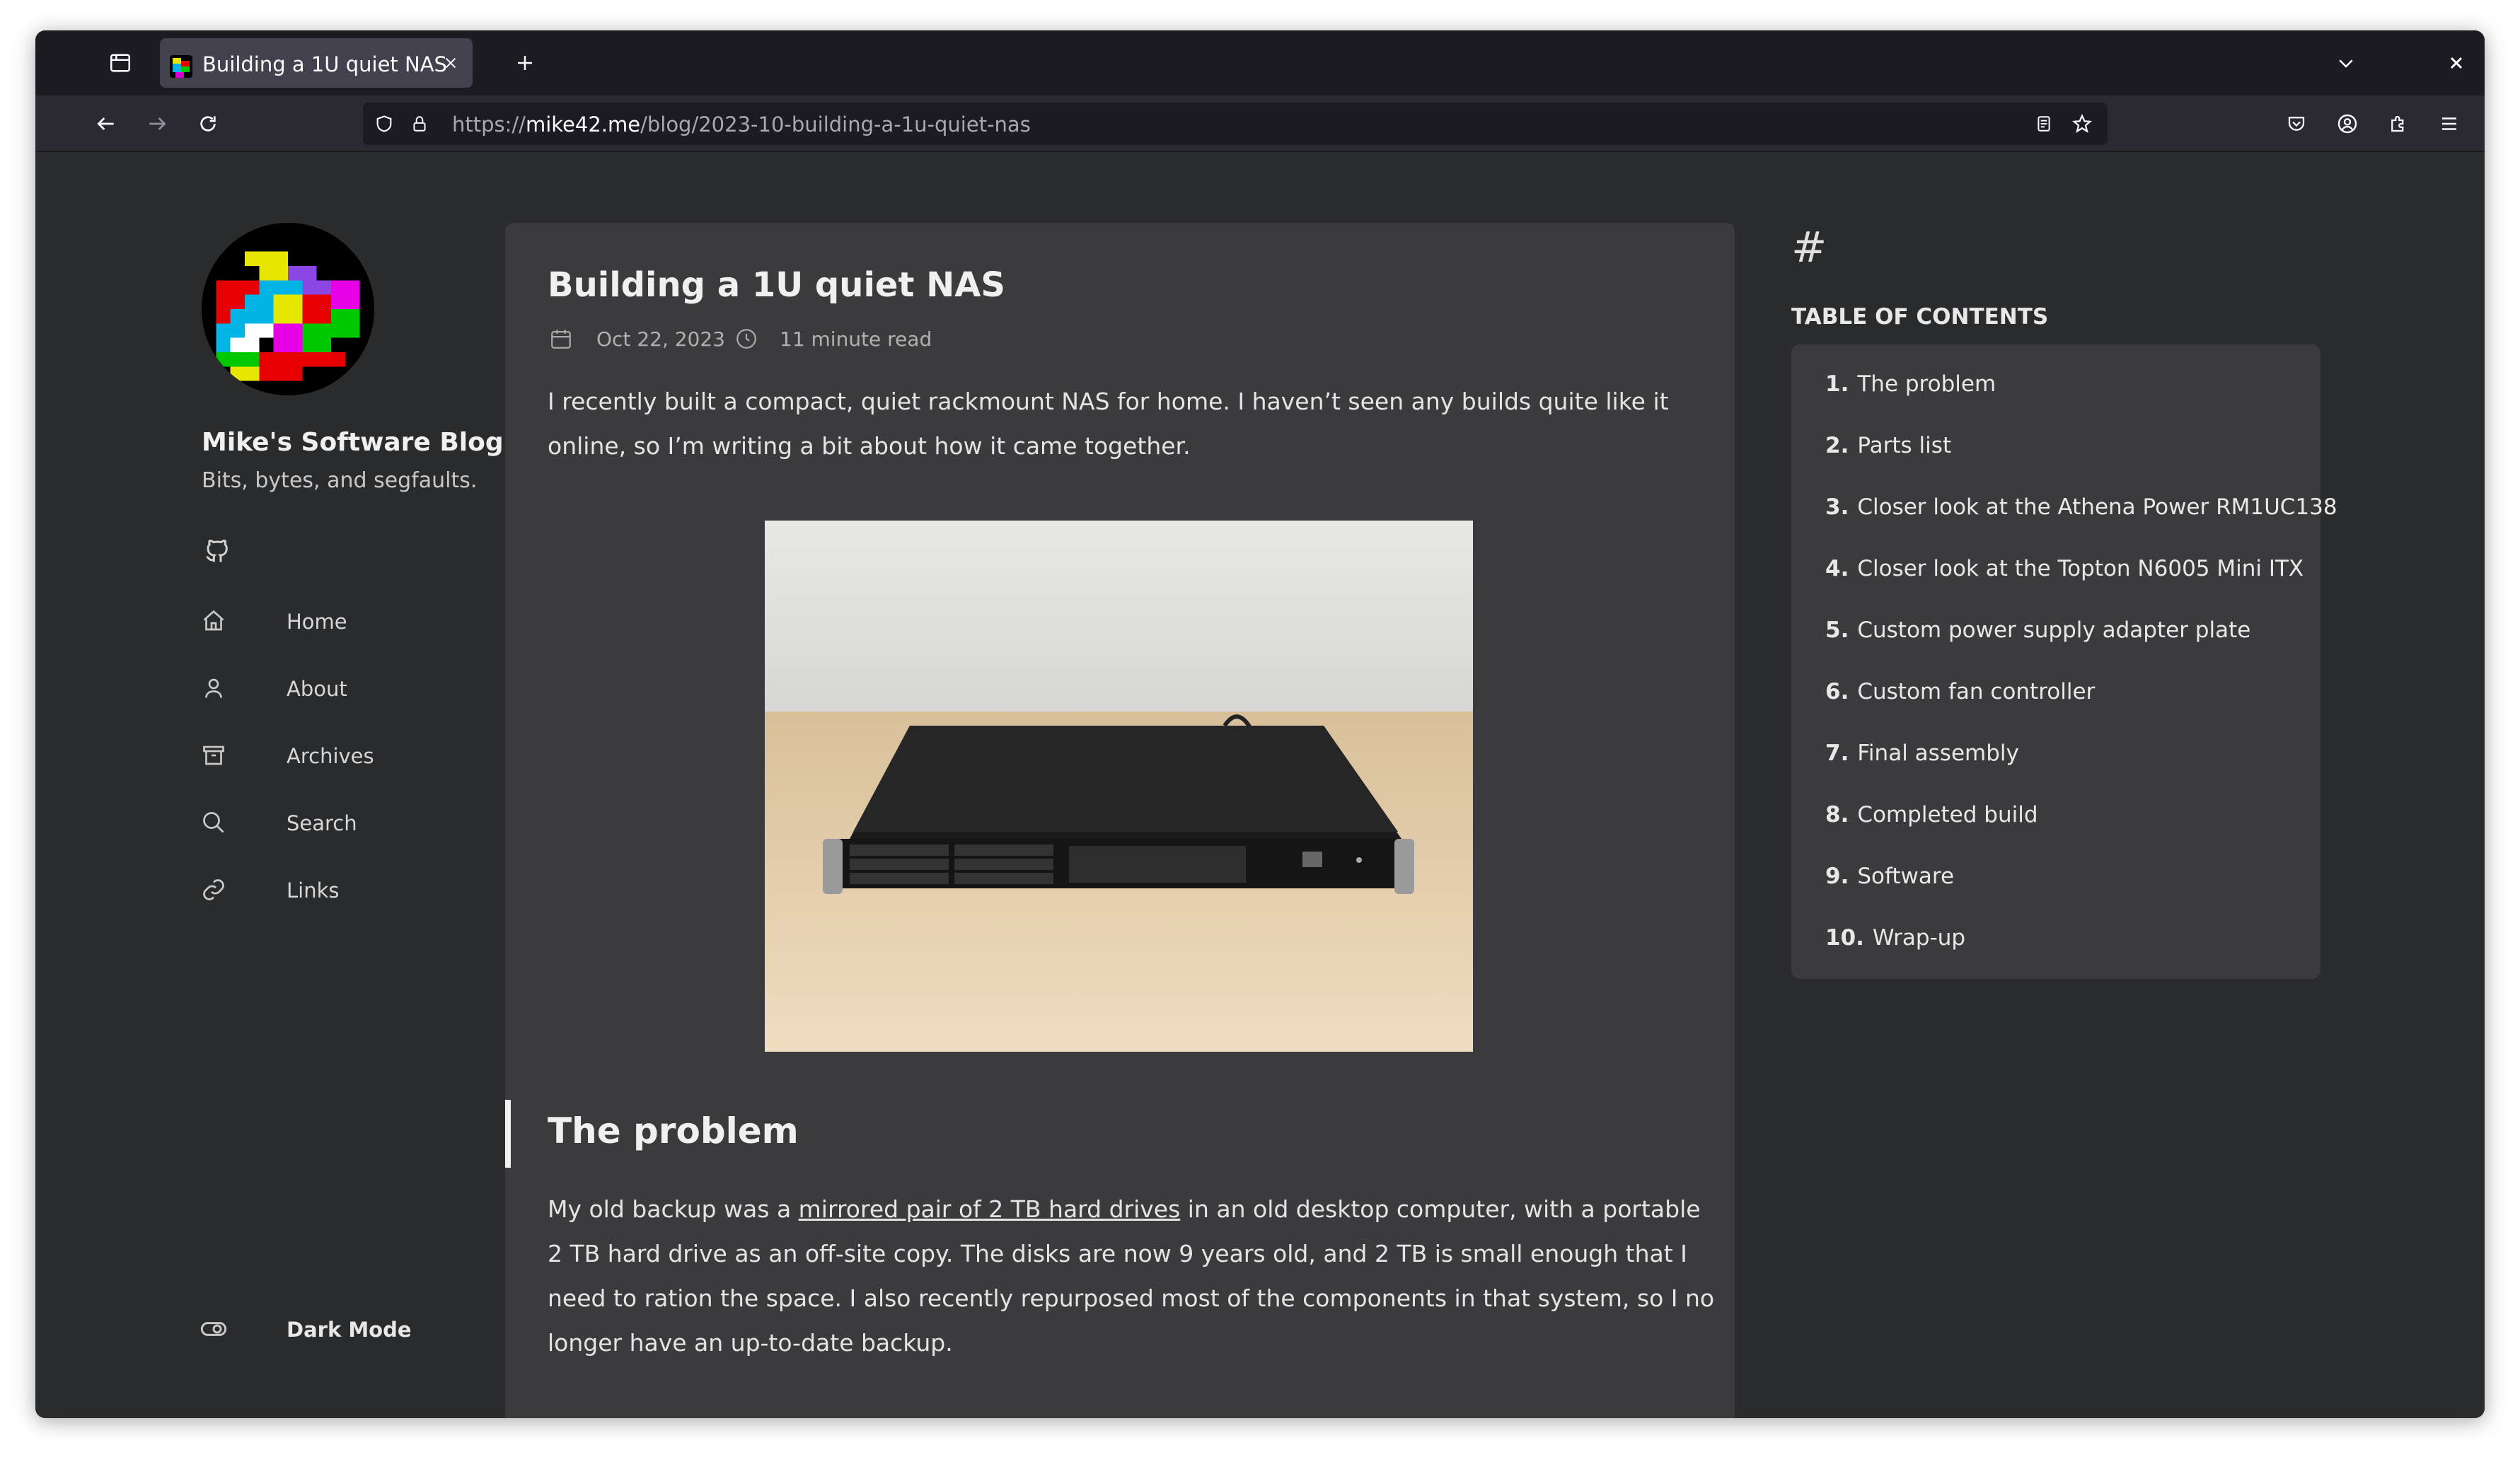 This screenshot has height=1457, width=2520. I want to click on forward-arrow-icon, so click(157, 124).